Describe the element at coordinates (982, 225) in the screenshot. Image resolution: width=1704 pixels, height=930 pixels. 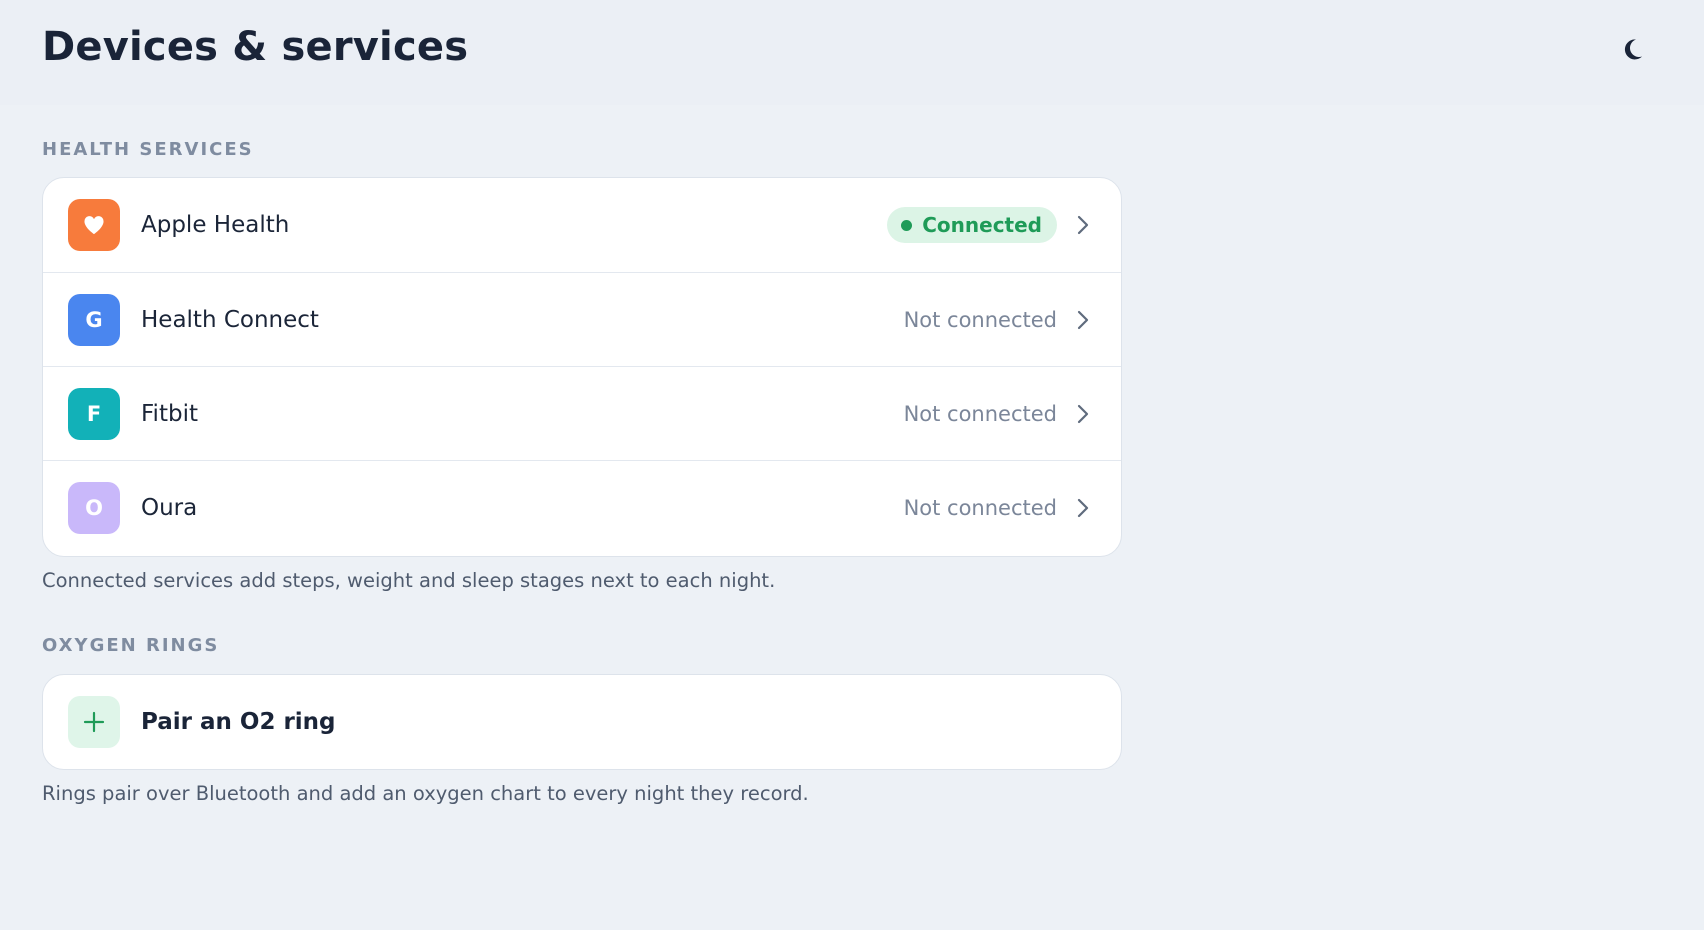
I see `status-text: Connected` at that location.